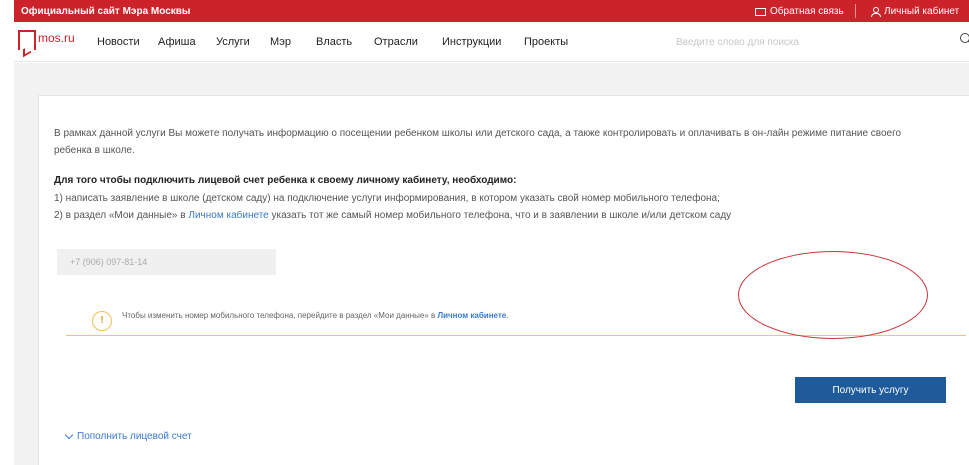 This screenshot has width=969, height=465. Describe the element at coordinates (870, 390) in the screenshot. I see `get-service-button: Получить услугу` at that location.